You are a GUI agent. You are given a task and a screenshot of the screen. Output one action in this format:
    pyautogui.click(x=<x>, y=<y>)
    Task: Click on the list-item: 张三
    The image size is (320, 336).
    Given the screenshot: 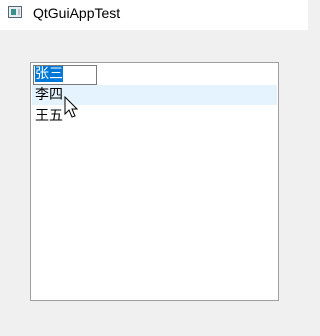 What is the action you would take?
    pyautogui.click(x=154, y=74)
    